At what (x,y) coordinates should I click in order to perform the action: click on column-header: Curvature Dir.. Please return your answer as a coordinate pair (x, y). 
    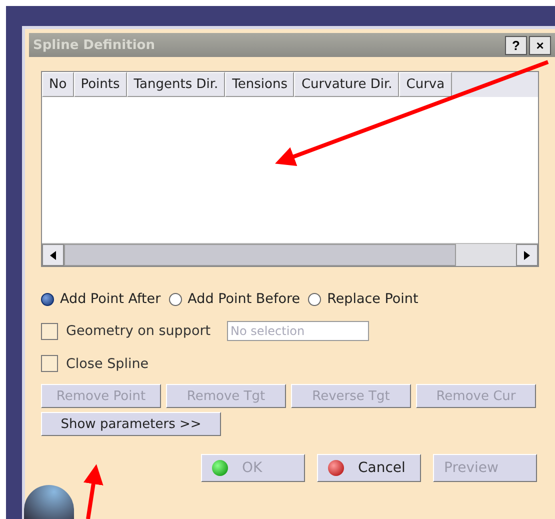
    Looking at the image, I should click on (347, 84).